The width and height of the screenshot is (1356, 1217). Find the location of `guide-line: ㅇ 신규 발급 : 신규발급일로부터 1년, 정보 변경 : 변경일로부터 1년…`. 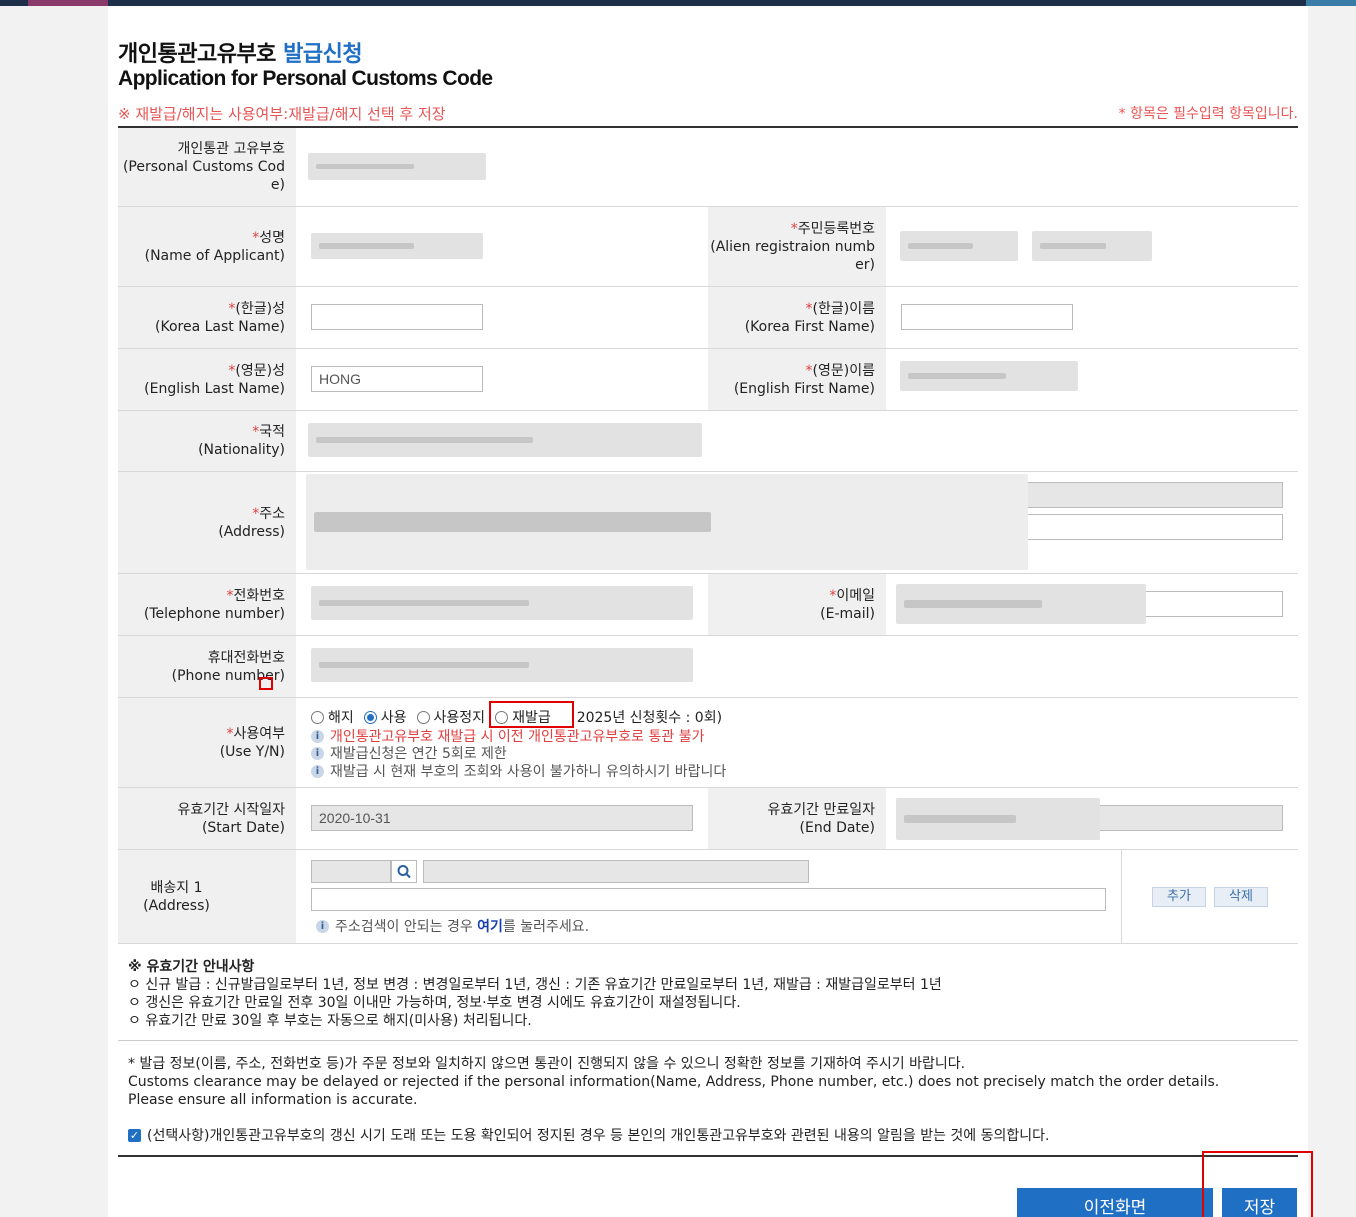

guide-line: ㅇ 신규 발급 : 신규발급일로부터 1년, 정보 변경 : 변경일로부터 1년… is located at coordinates (535, 985).